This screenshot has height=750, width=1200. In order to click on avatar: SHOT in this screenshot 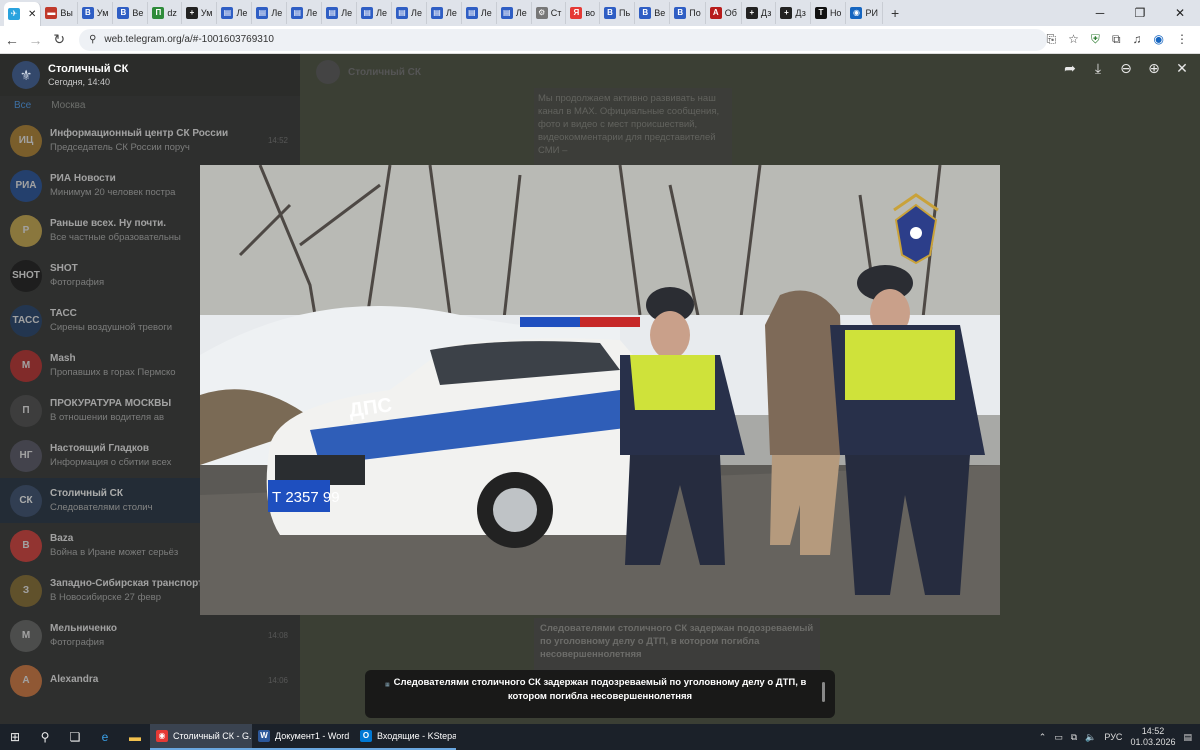, I will do `click(26, 275)`.